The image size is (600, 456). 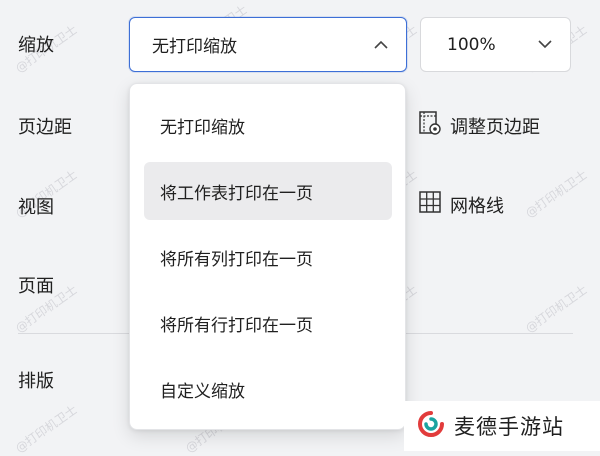 What do you see at coordinates (268, 44) in the screenshot?
I see `scale-select: 无打印缩放` at bounding box center [268, 44].